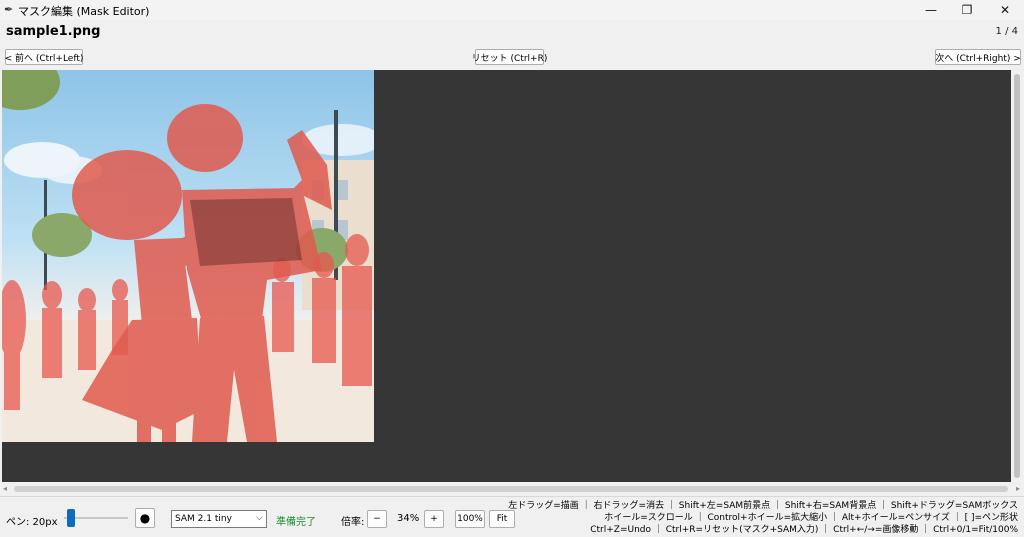  I want to click on minimize-button: —, so click(931, 10).